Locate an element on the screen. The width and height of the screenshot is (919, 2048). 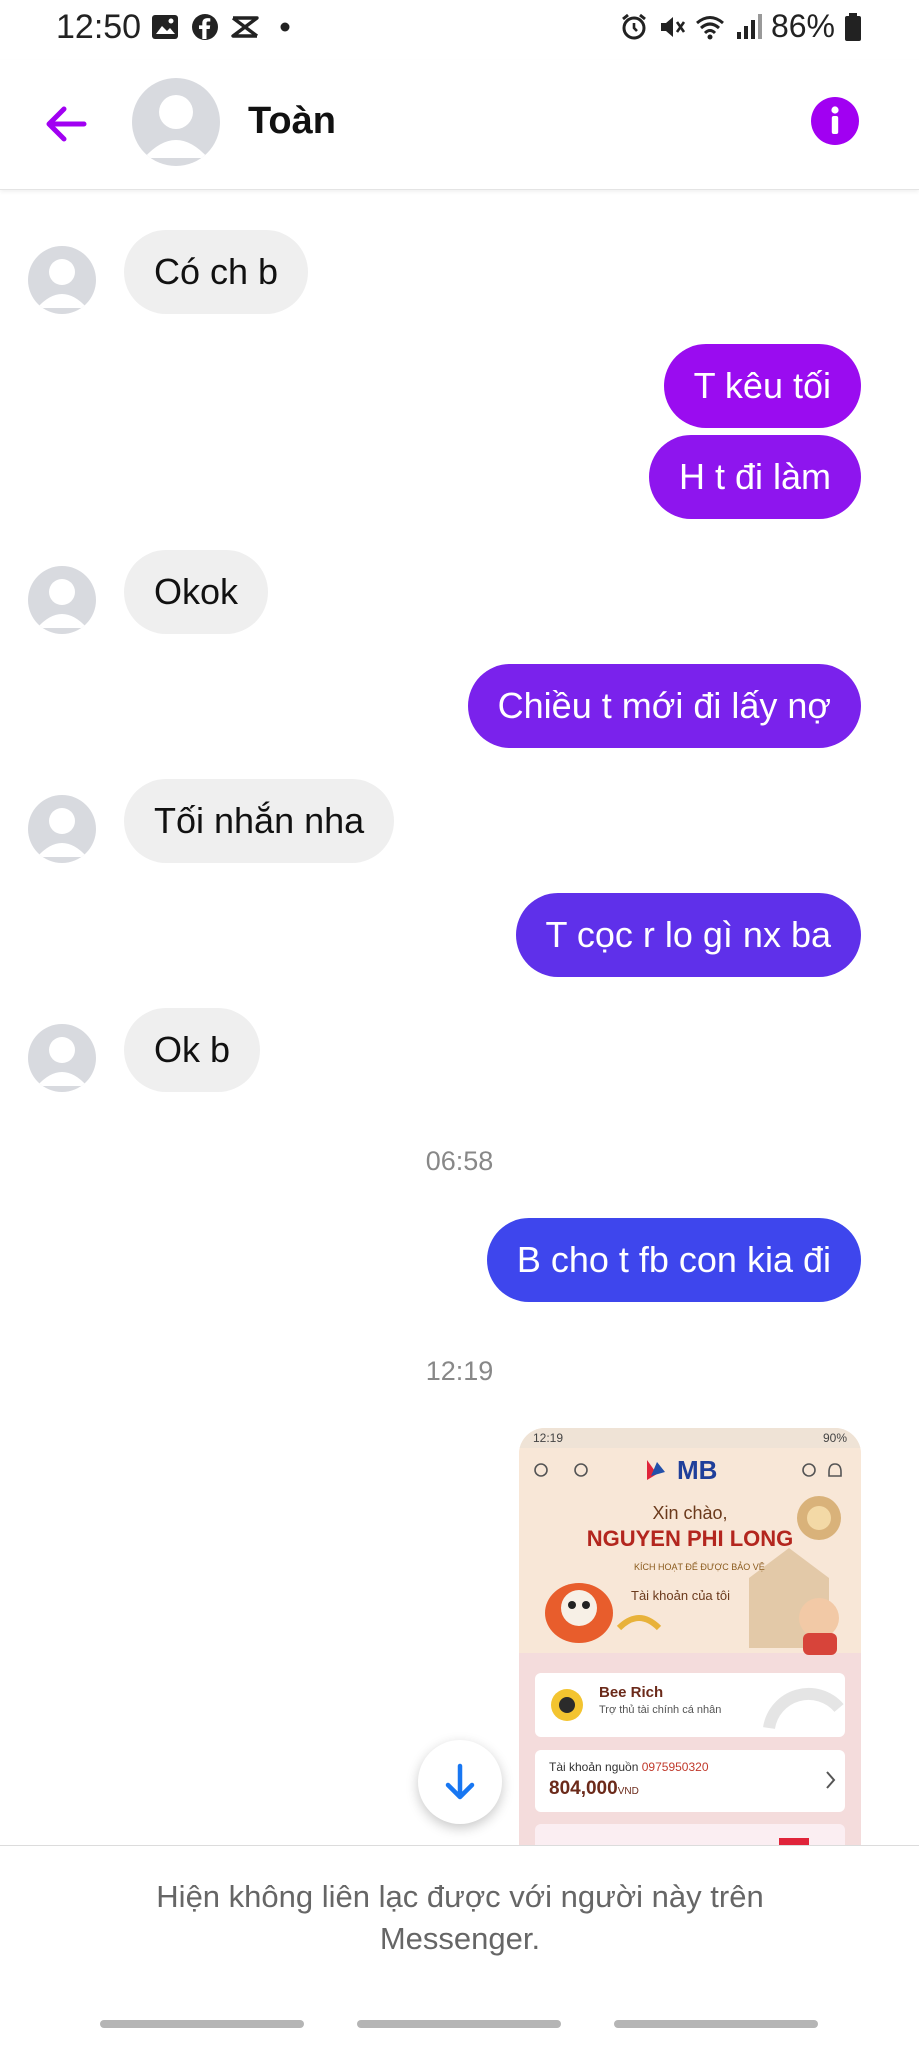
nav-home-bar is located at coordinates (459, 2024).